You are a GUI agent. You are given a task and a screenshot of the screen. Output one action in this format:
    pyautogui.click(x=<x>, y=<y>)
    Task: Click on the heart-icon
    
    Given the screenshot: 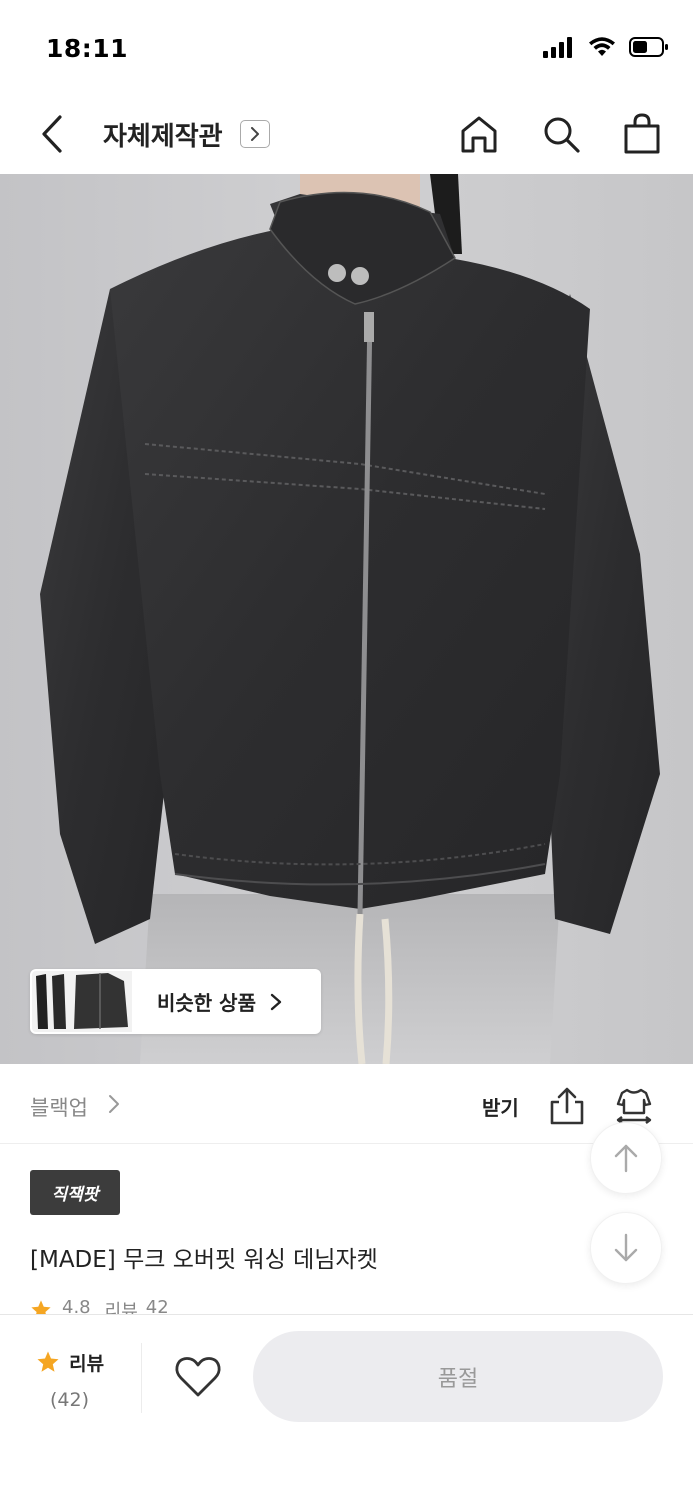 What is the action you would take?
    pyautogui.click(x=198, y=1377)
    